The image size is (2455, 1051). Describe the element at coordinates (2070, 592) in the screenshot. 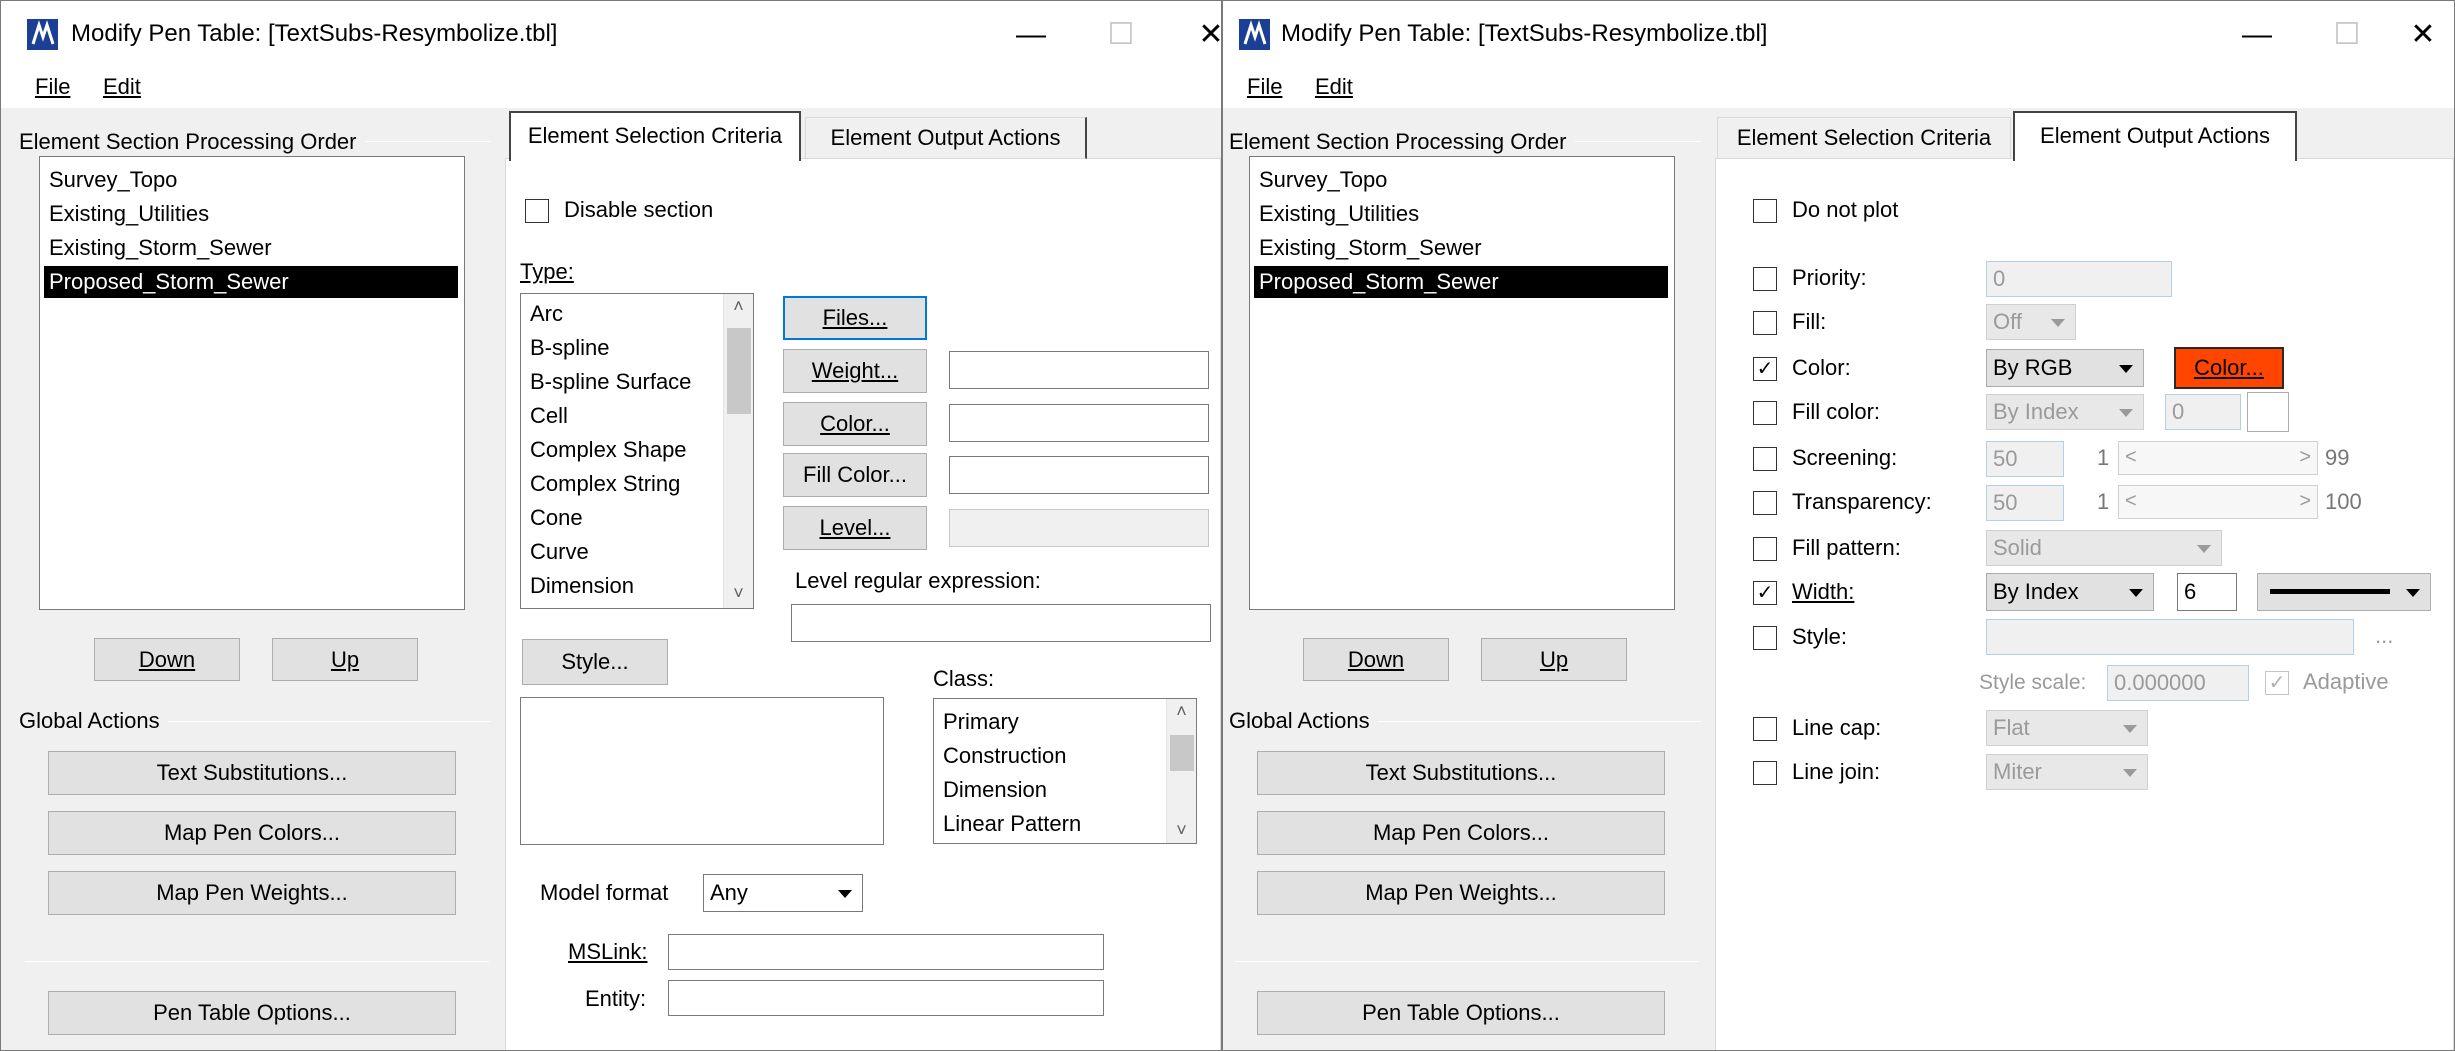

I see `width-dropdown: By Index` at that location.